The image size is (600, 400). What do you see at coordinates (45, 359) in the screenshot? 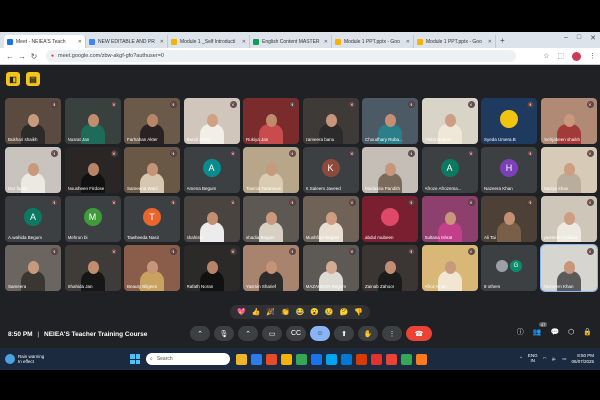
I see `weather-widget: Rain warning In effect` at bounding box center [45, 359].